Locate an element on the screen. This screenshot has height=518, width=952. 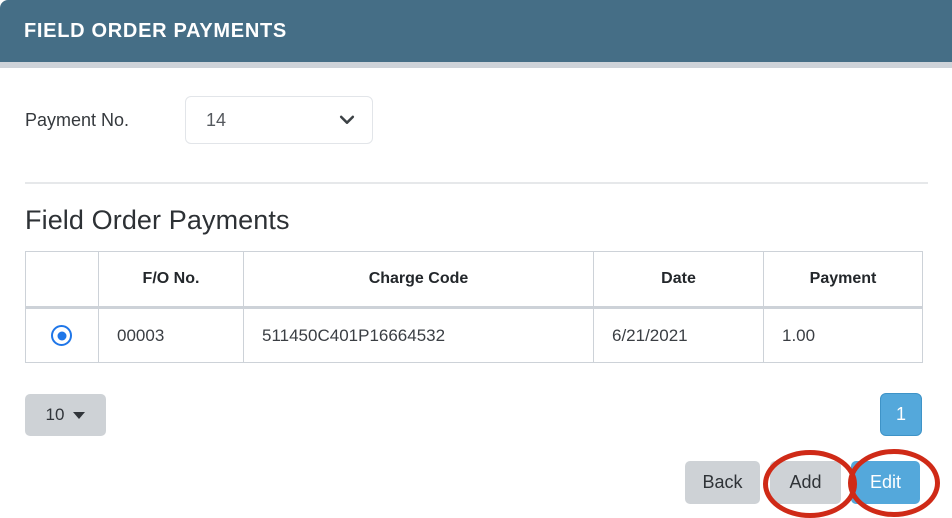
column-header-fo-no: F/O No. is located at coordinates (171, 280).